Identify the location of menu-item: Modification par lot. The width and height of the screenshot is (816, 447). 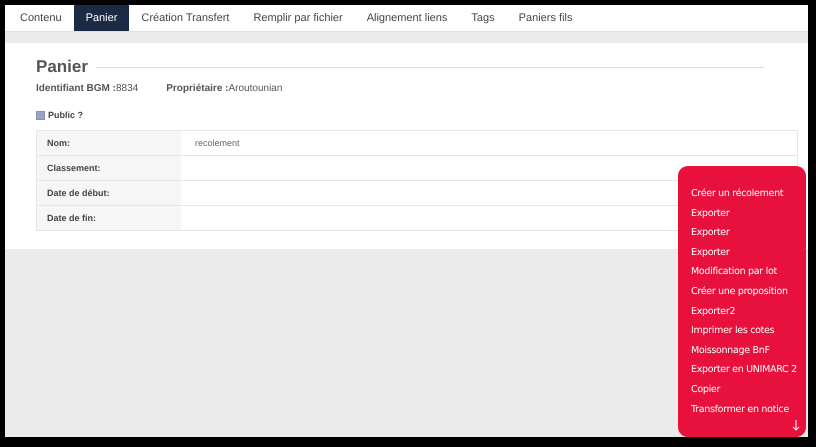
(745, 272).